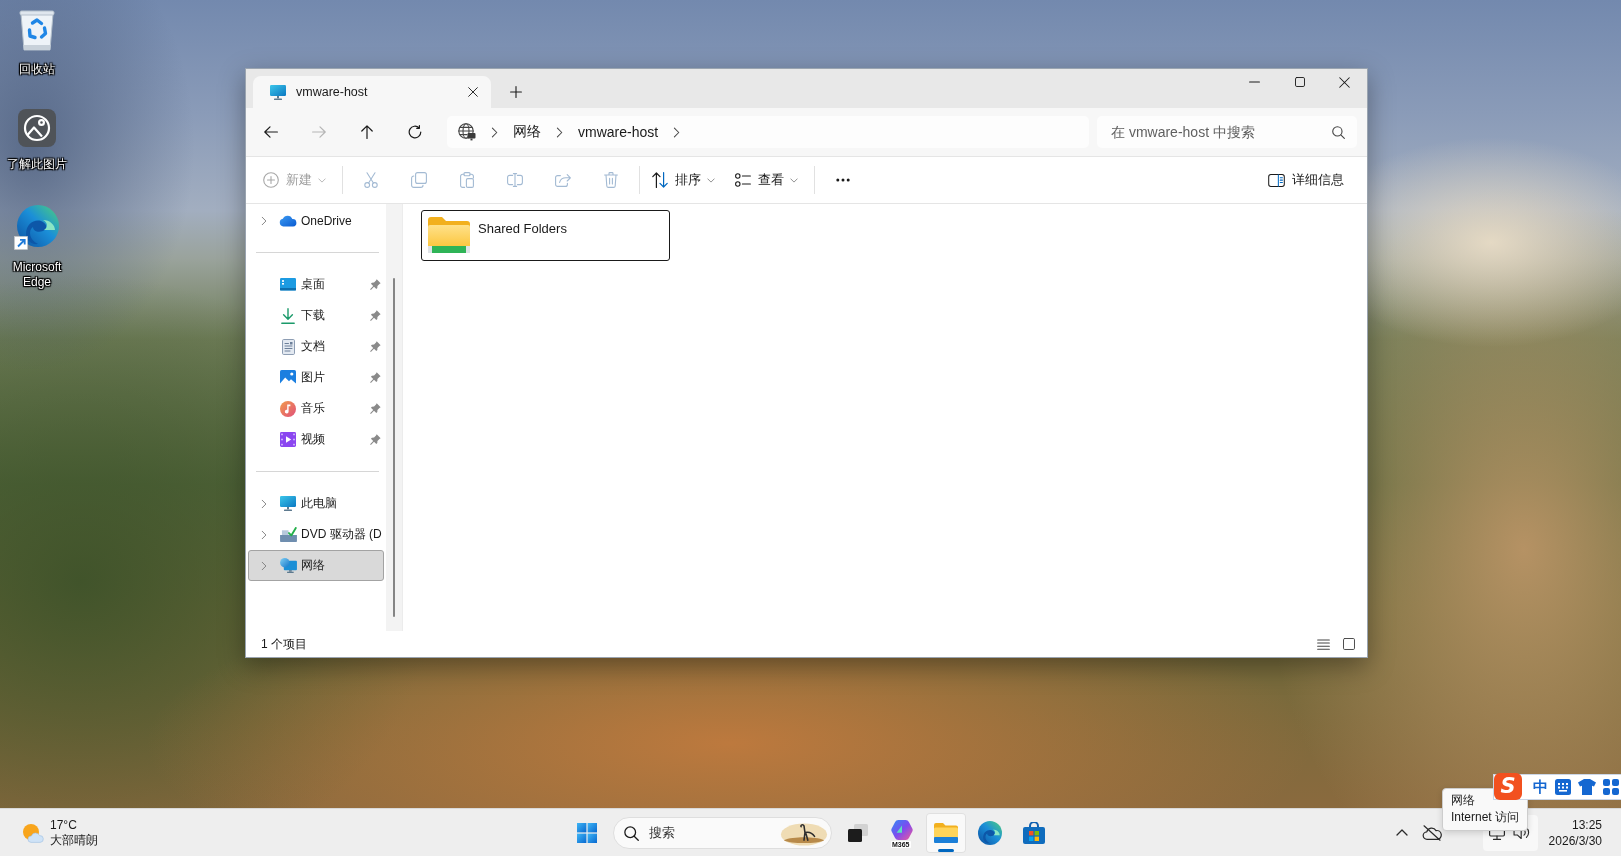 The height and width of the screenshot is (856, 1621). What do you see at coordinates (316, 534) in the screenshot?
I see `sidebar-item: DVD 驱动器 (D` at bounding box center [316, 534].